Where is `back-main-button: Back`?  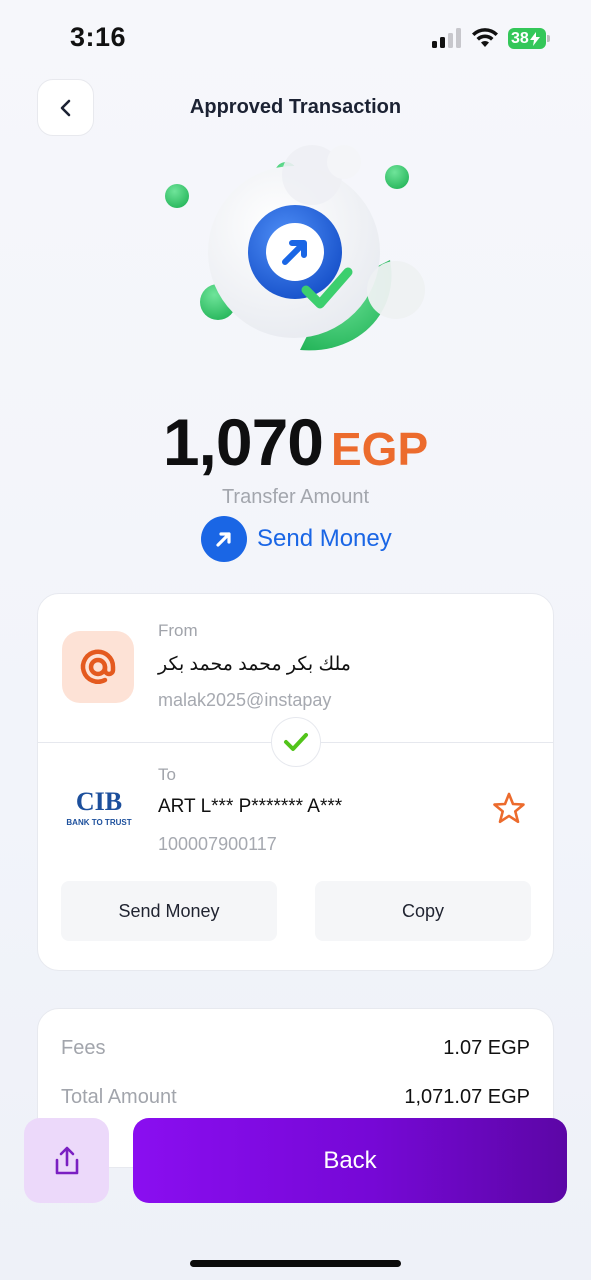
back-main-button: Back is located at coordinates (350, 1160).